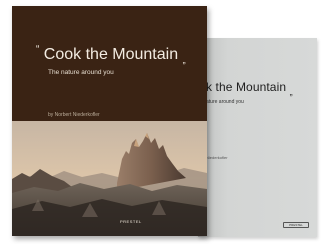 The image size is (321, 244). Describe the element at coordinates (225, 102) in the screenshot. I see `back-book-subtitle: ature around you` at that location.